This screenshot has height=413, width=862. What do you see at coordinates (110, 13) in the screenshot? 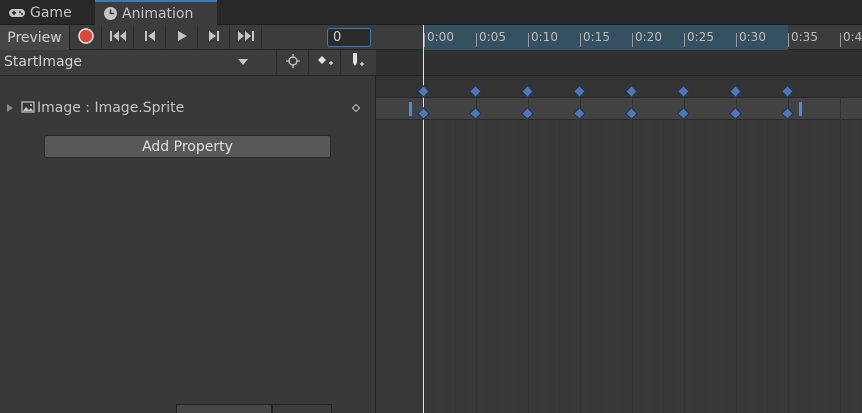
I see `clock-icon` at bounding box center [110, 13].